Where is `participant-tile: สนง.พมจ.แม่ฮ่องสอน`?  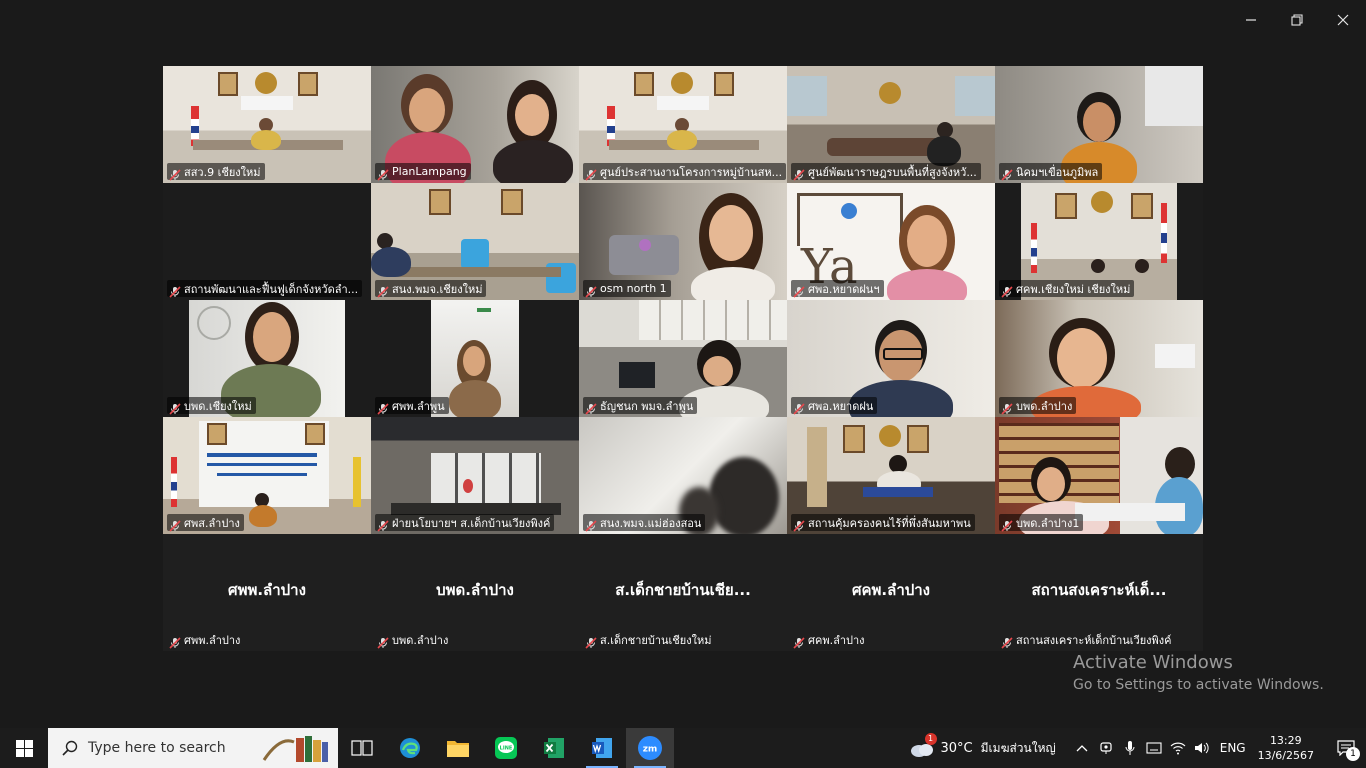 participant-tile: สนง.พมจ.แม่ฮ่องสอน is located at coordinates (683, 475).